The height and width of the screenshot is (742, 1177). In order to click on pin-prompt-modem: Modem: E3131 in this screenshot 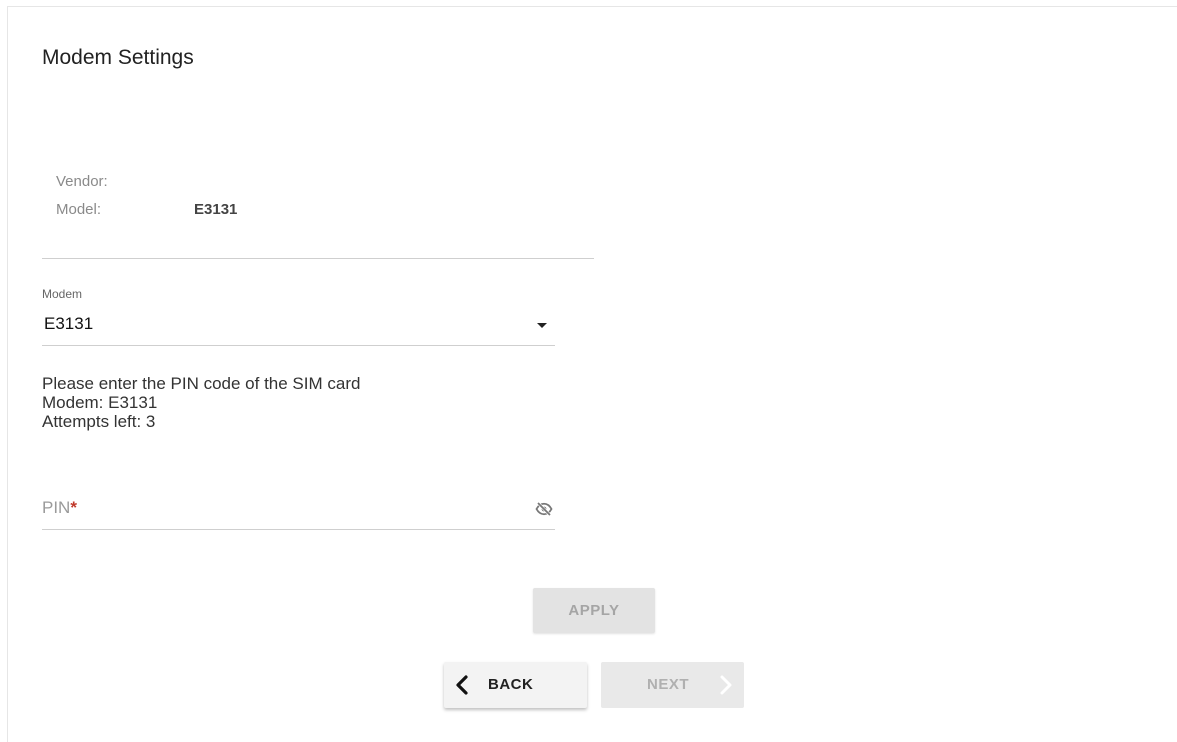, I will do `click(100, 402)`.